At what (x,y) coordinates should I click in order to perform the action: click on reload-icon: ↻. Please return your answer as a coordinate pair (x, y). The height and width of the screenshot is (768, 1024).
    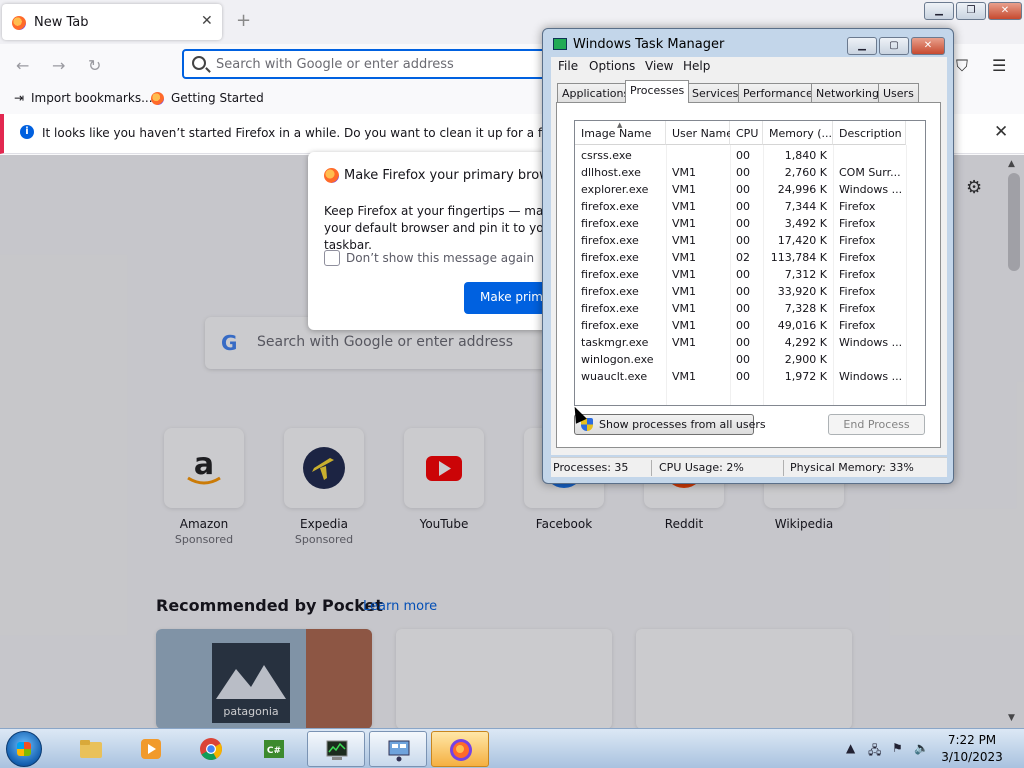
    Looking at the image, I should click on (94, 65).